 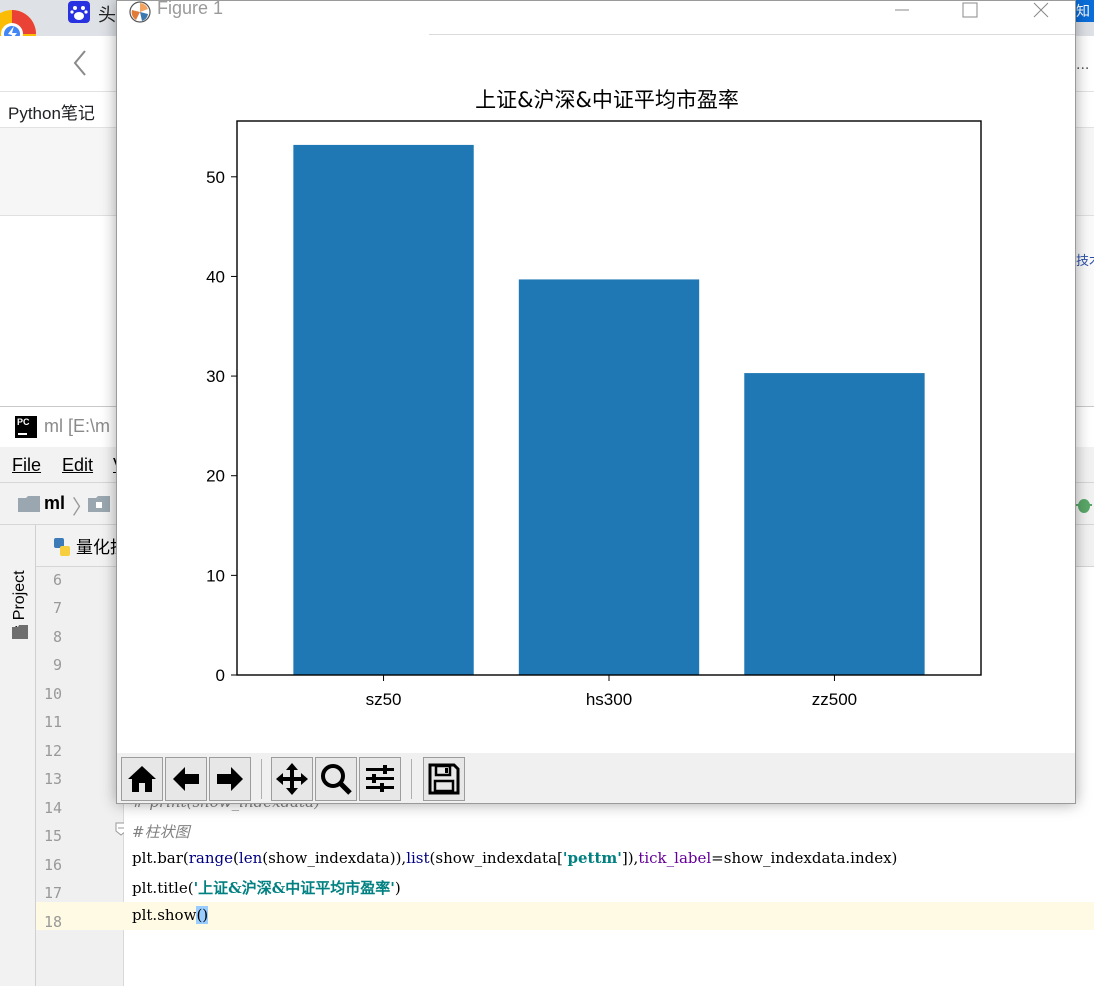 I want to click on home-icon, so click(x=142, y=779).